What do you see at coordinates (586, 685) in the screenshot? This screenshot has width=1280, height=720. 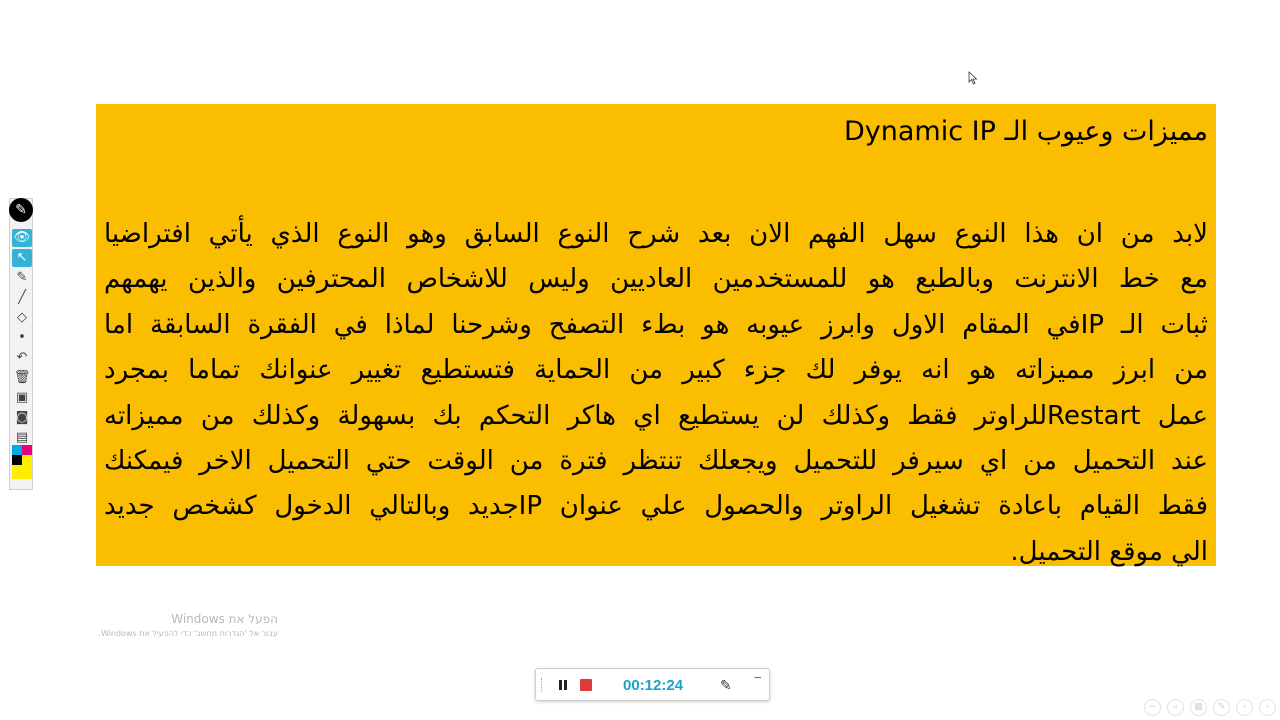 I see `stop-button` at bounding box center [586, 685].